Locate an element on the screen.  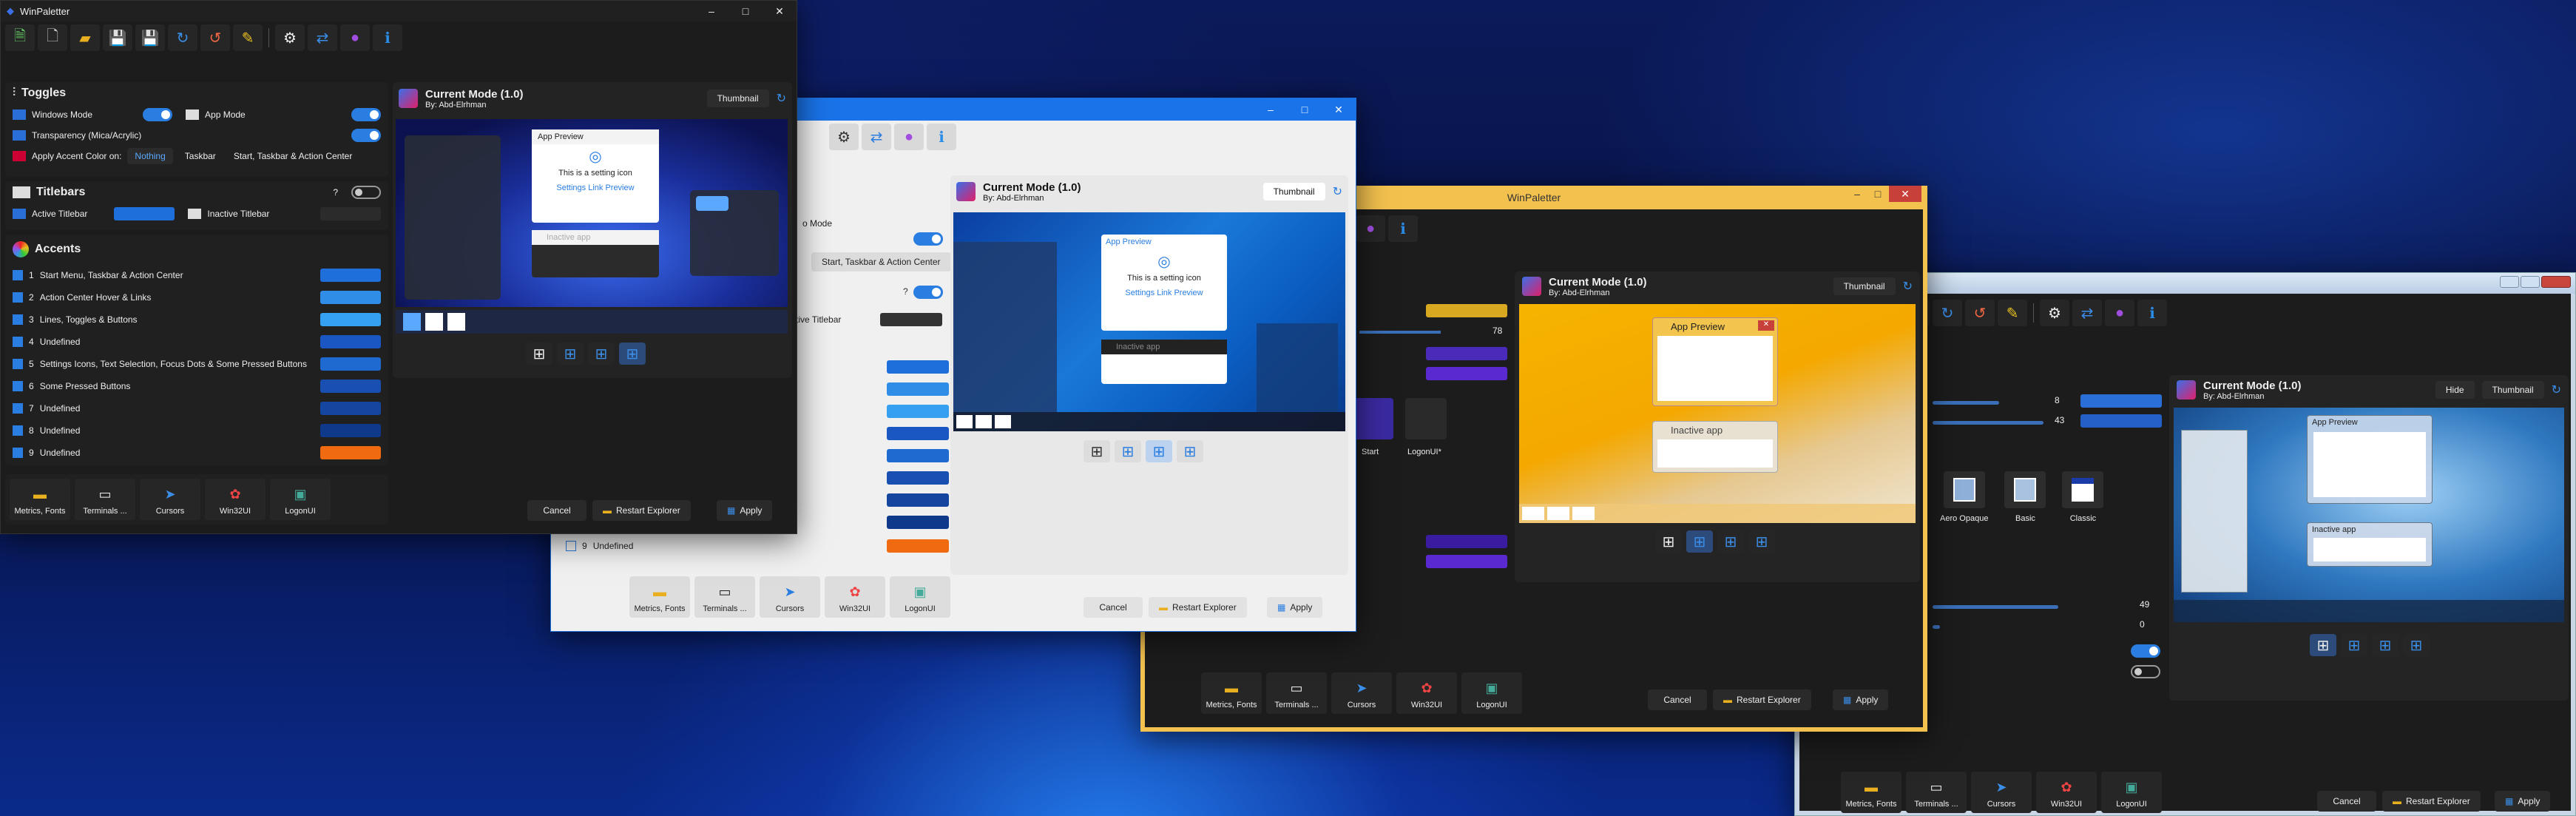
minimize-button is located at coordinates (2509, 282).